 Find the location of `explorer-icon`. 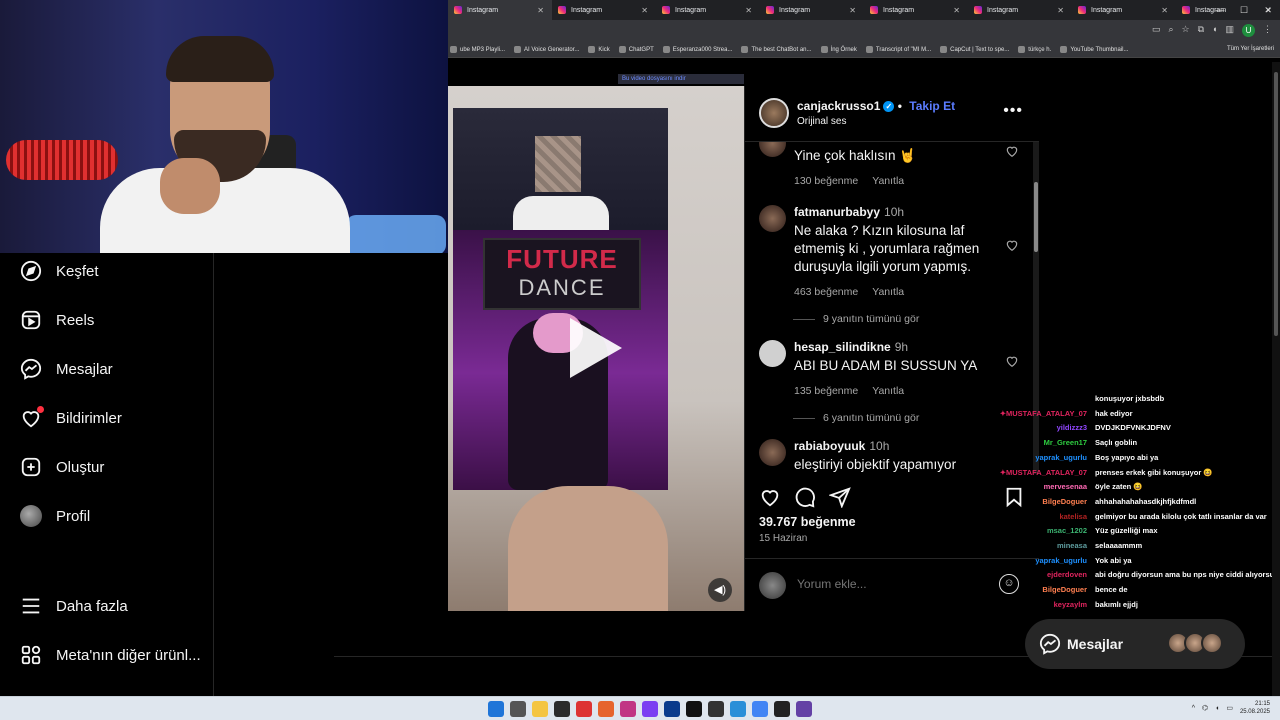

explorer-icon is located at coordinates (540, 709).